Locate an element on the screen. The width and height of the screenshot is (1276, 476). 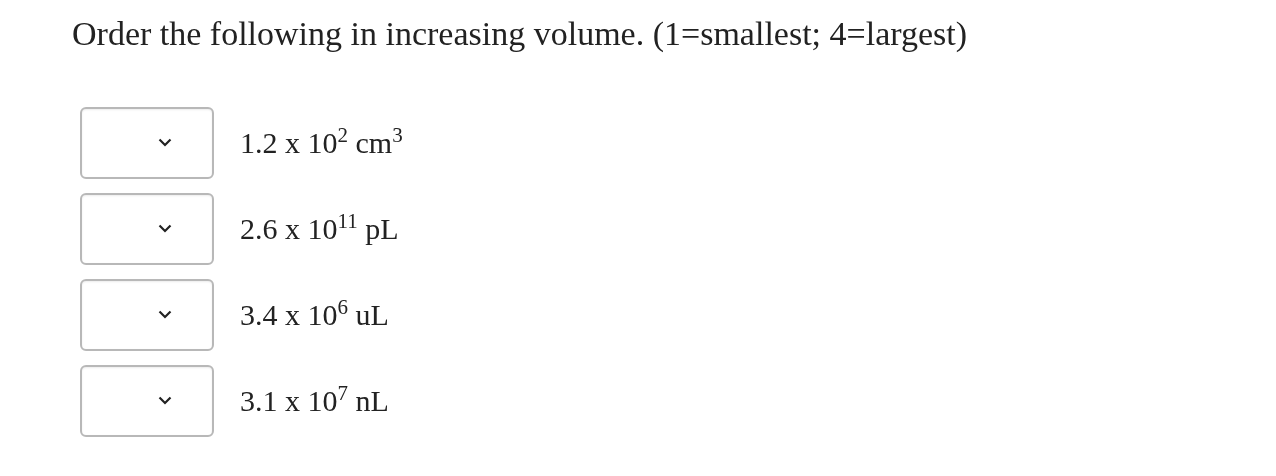
question-text: Order the following in increasing volume. (1=smallest; 4=largest) is located at coordinates (520, 34).